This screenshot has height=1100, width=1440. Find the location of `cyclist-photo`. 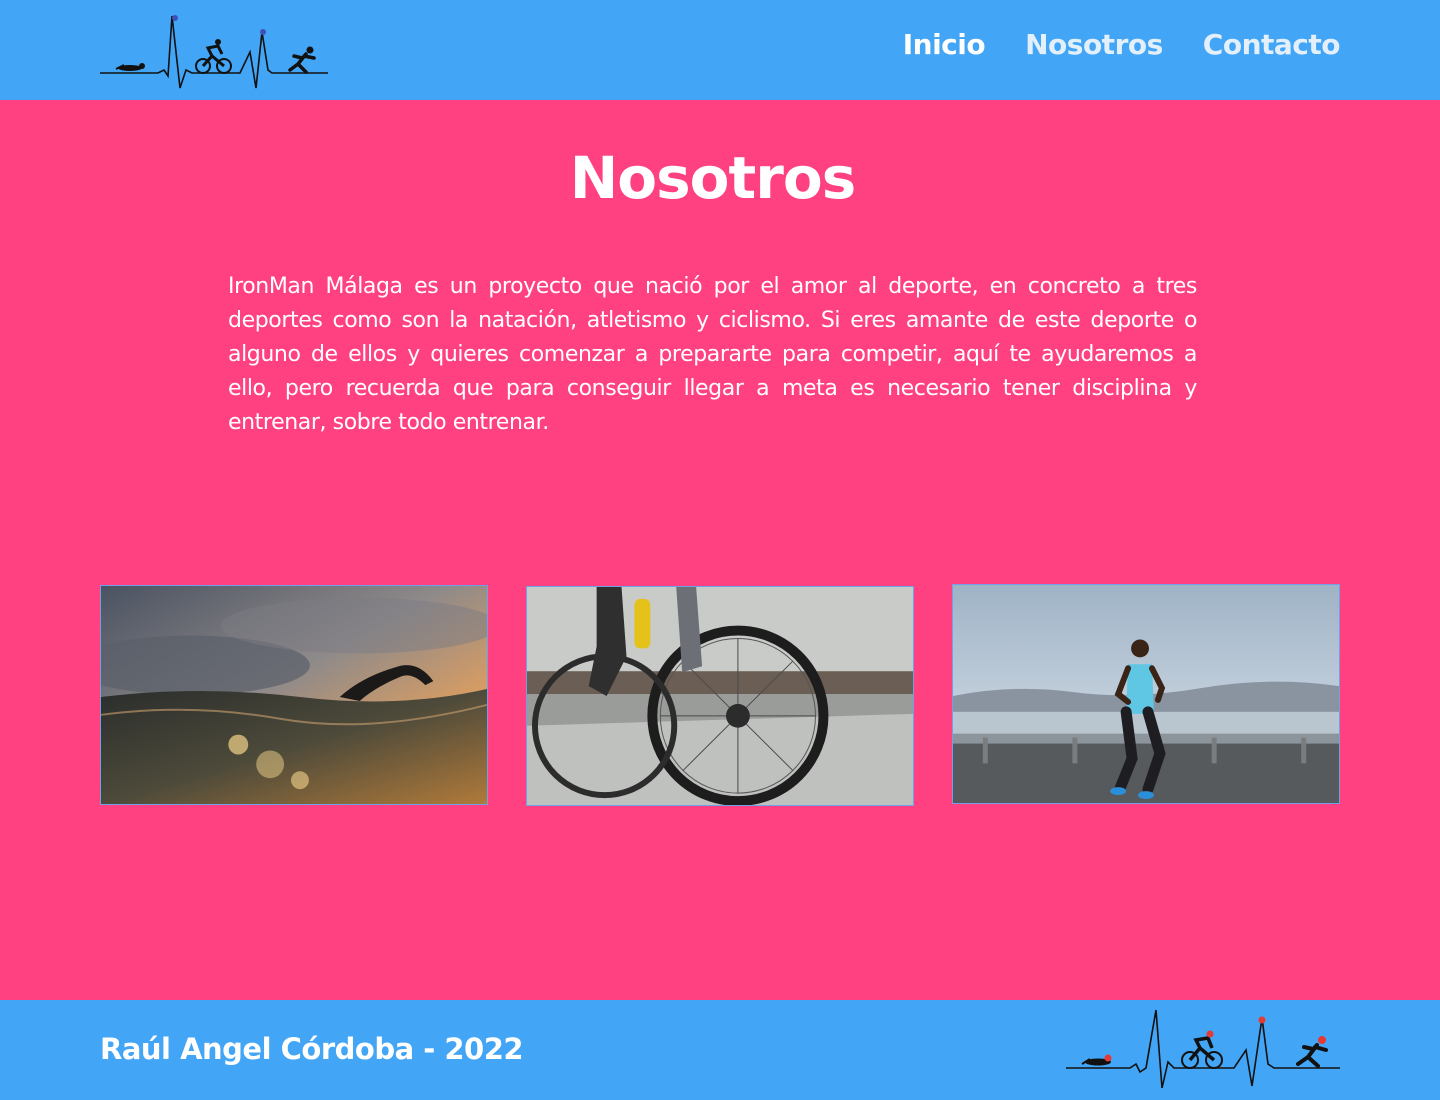

cyclist-photo is located at coordinates (720, 696).